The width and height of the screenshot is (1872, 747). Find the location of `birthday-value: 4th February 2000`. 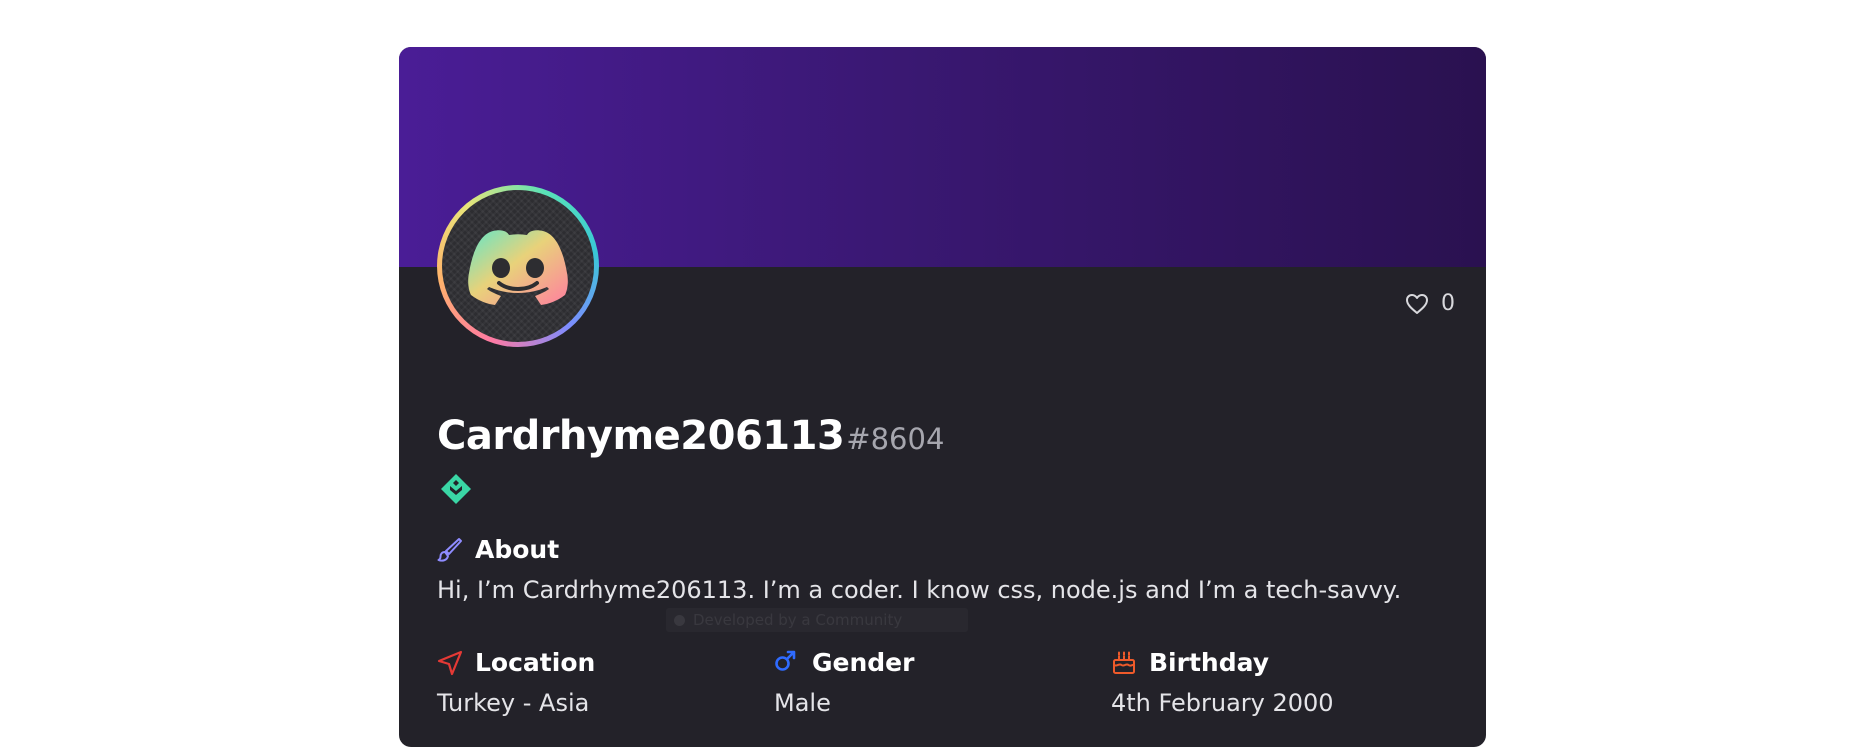

birthday-value: 4th February 2000 is located at coordinates (1222, 703).